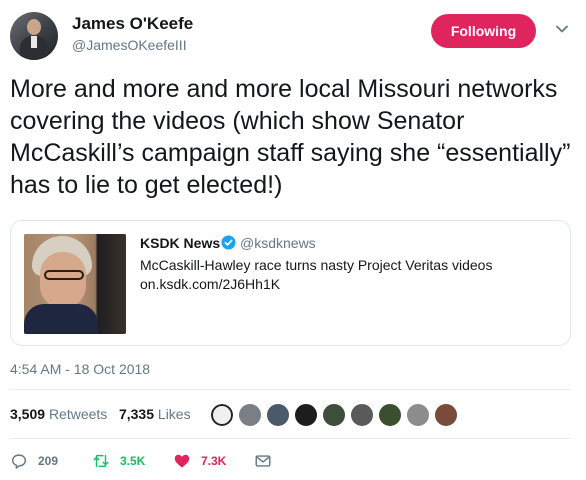 Image resolution: width=586 pixels, height=480 pixels. I want to click on retweets-label: Retweets, so click(78, 414).